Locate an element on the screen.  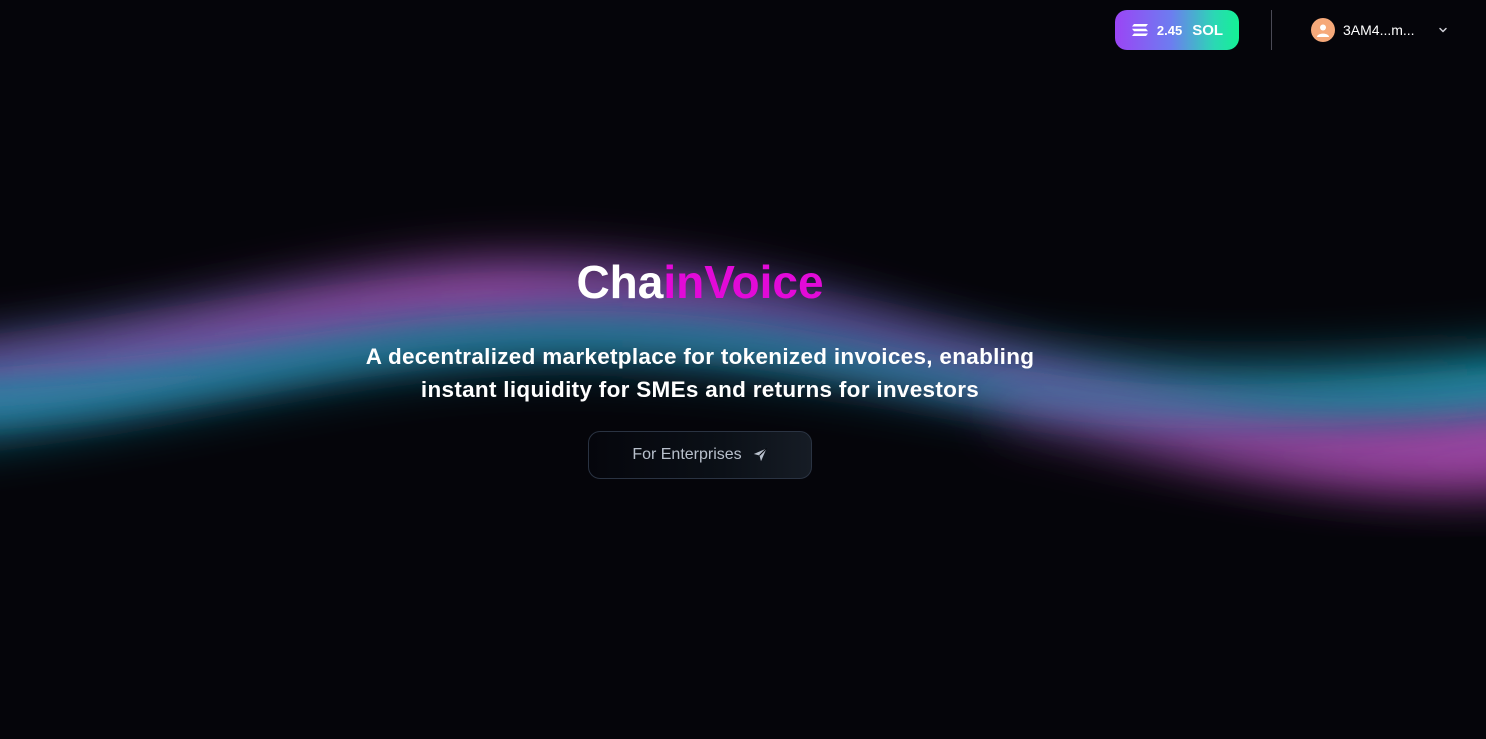
page-title: ChainVoice is located at coordinates (700, 282).